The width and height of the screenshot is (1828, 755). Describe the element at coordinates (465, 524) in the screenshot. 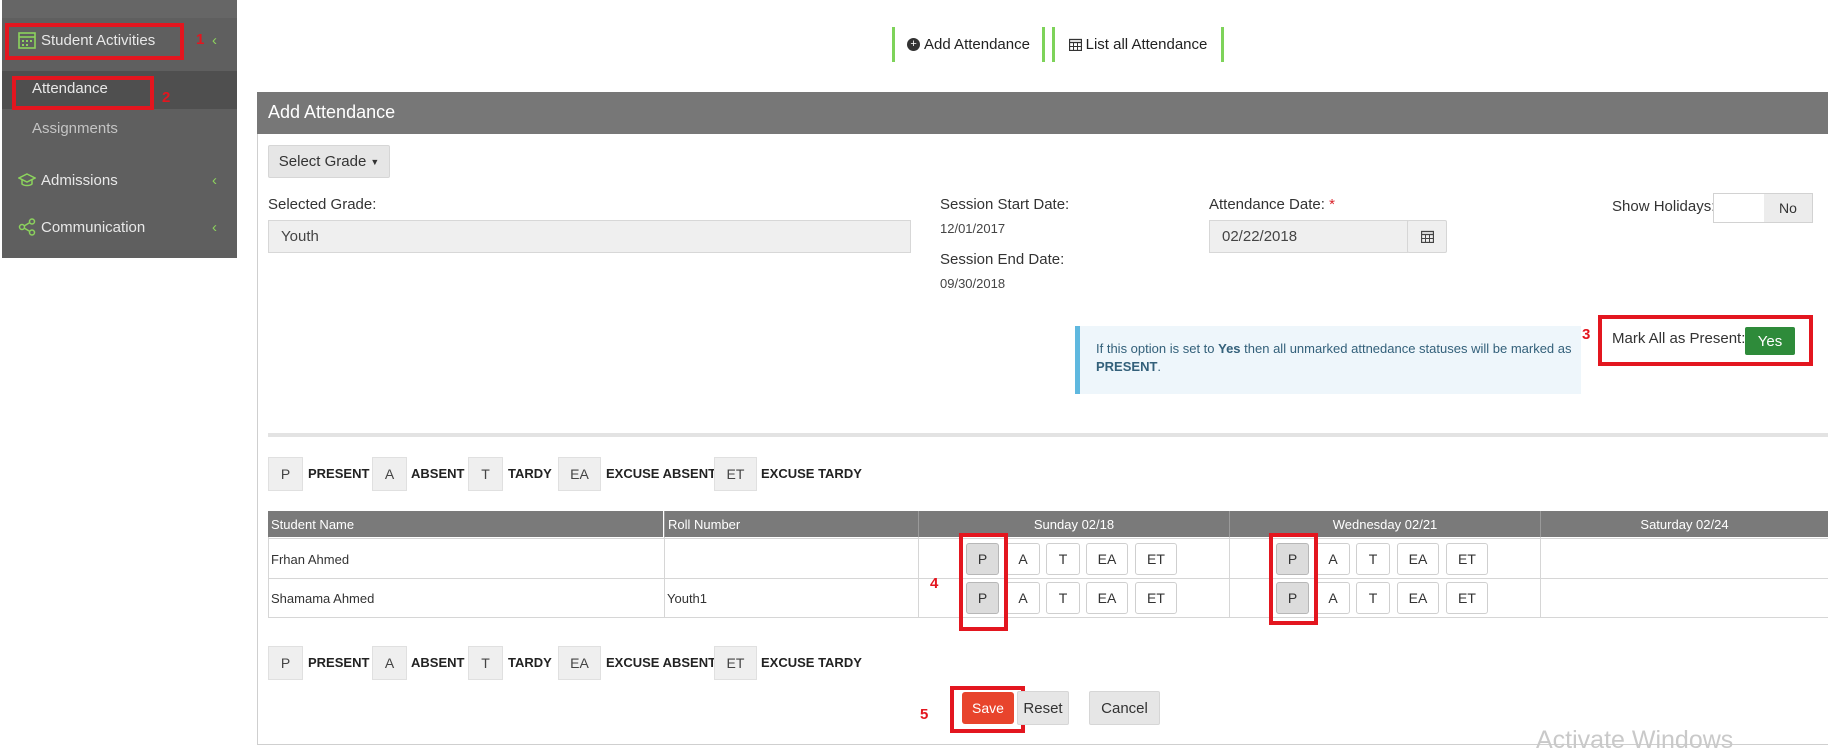

I see `column-header-student-name: Student Name` at that location.